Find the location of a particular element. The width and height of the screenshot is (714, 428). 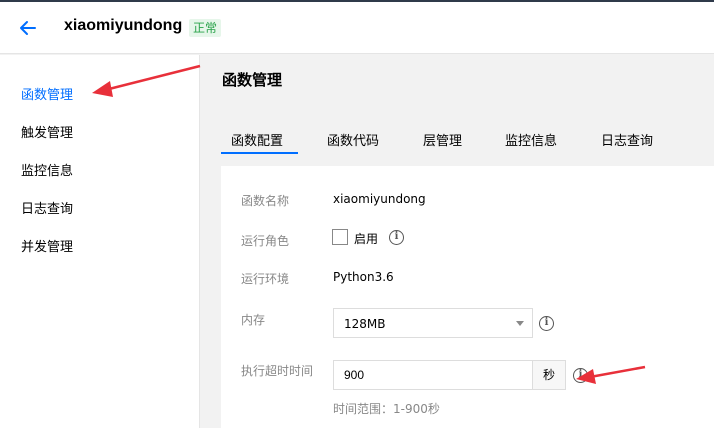

sidebar-item-concurrency: 并发管理 is located at coordinates (47, 245).